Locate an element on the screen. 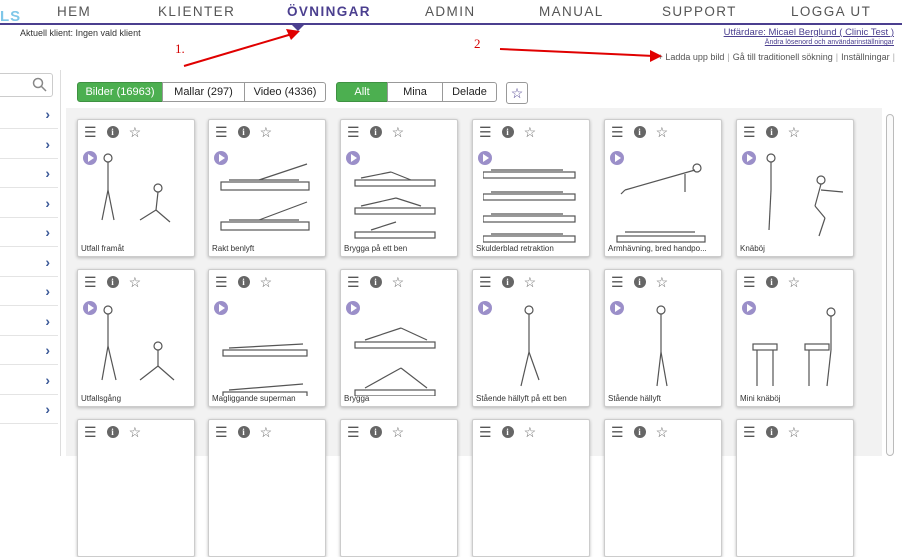 This screenshot has height=557, width=902. nav-exercises: ÖVNINGAR is located at coordinates (329, 11).